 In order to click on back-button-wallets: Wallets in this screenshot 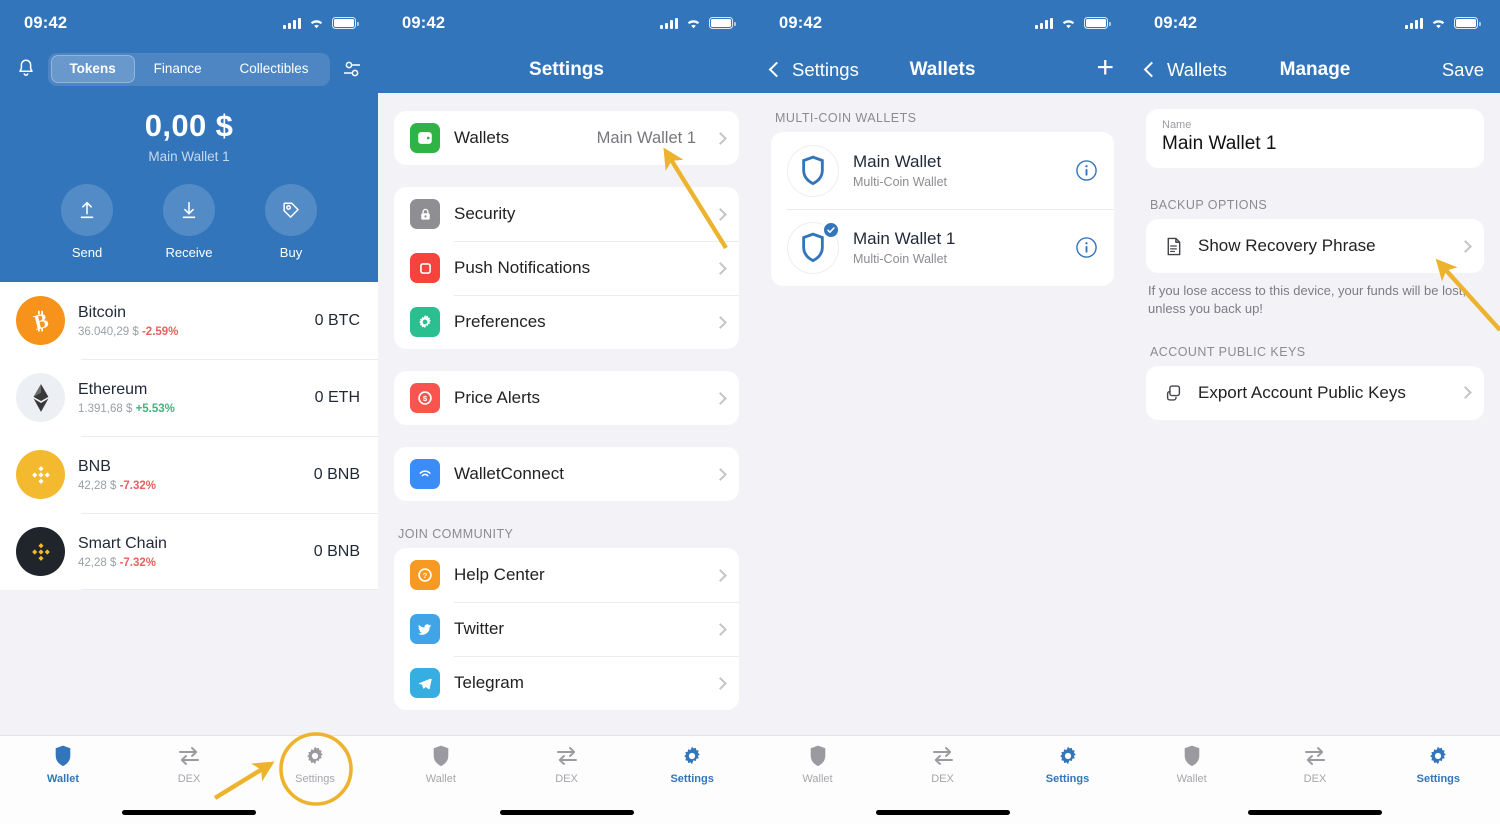, I will do `click(1185, 69)`.